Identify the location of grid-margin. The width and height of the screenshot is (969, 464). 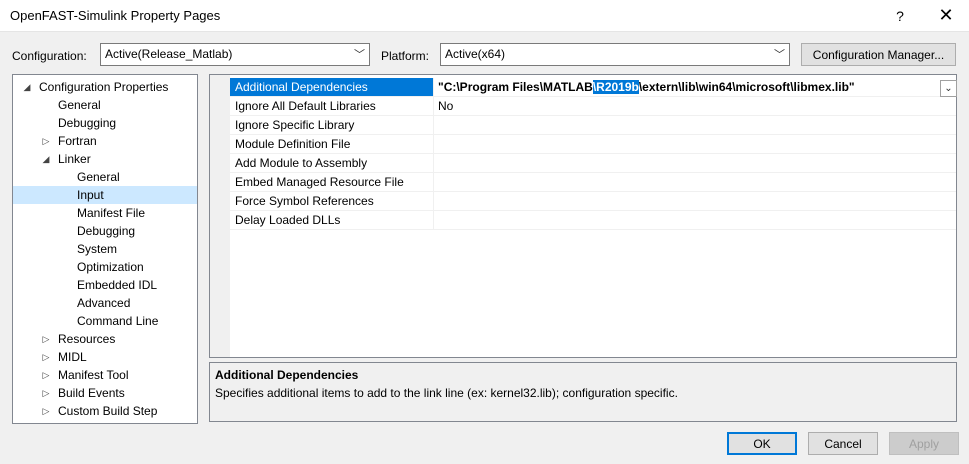
(220, 216).